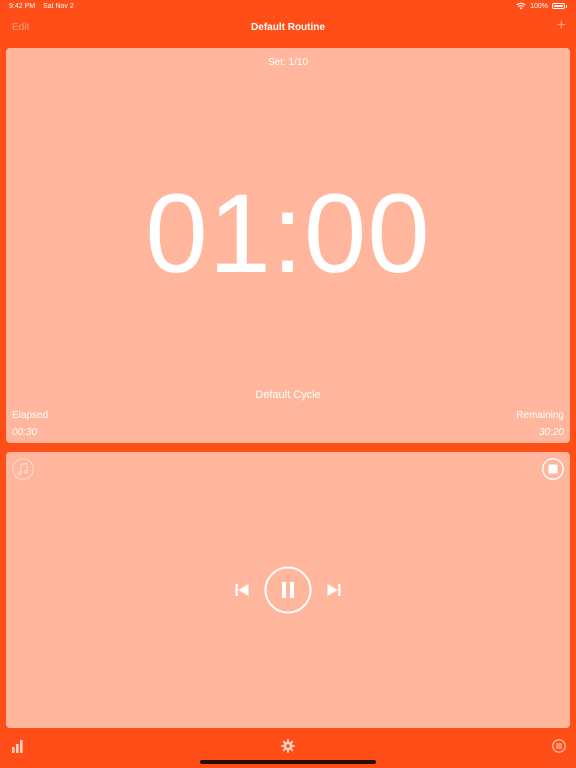  What do you see at coordinates (540, 415) in the screenshot?
I see `remaining-label: Remaining` at bounding box center [540, 415].